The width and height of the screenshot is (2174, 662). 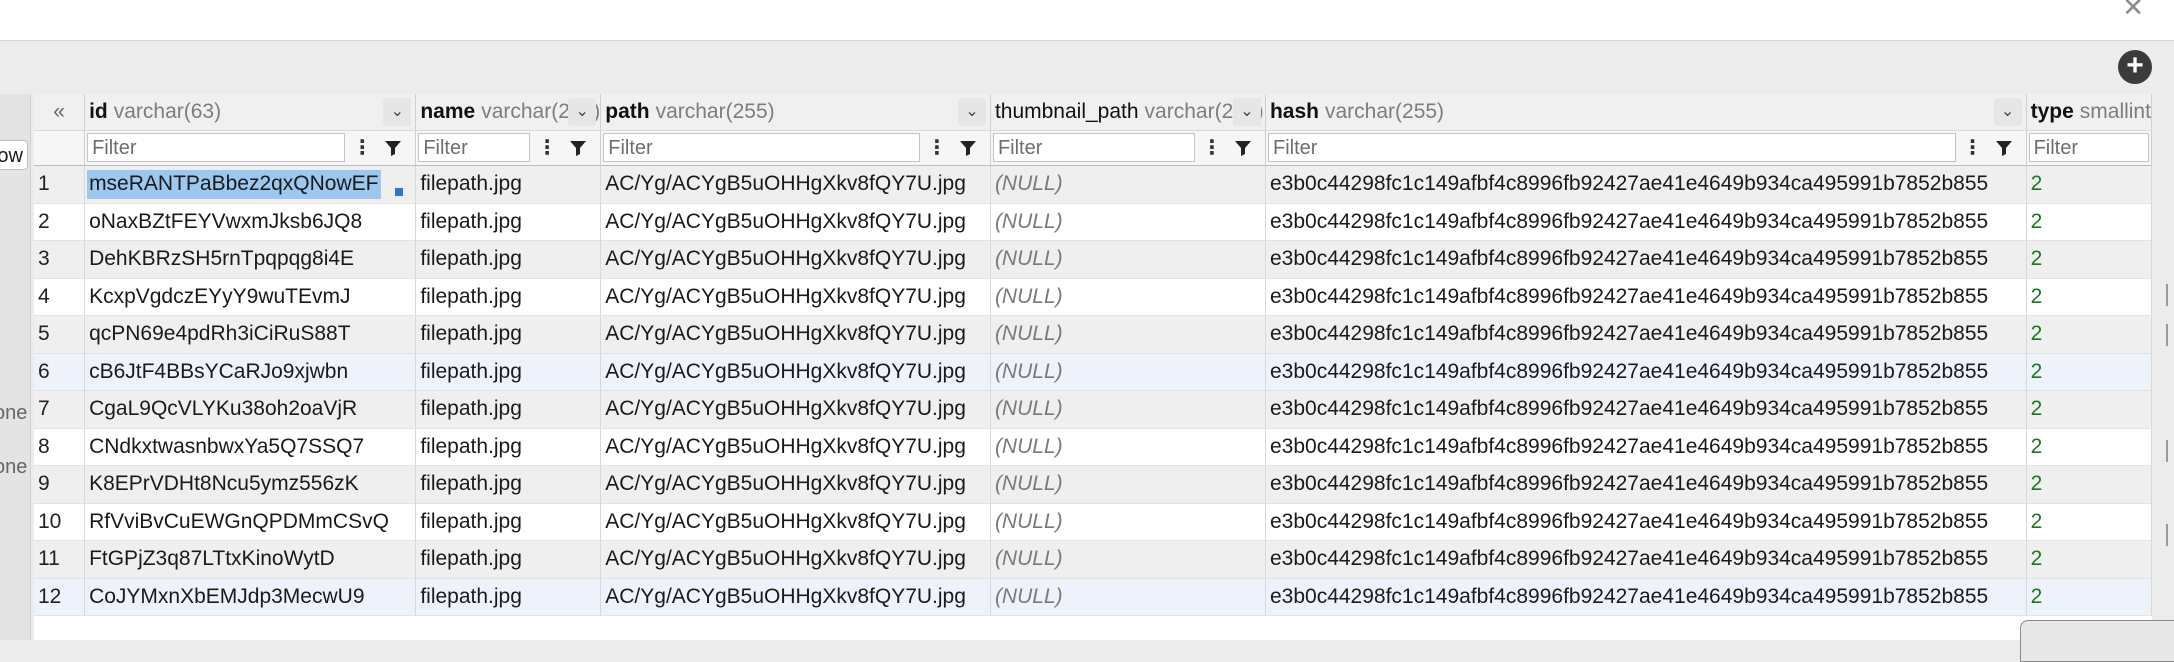 What do you see at coordinates (250, 222) in the screenshot?
I see `cell-id: oNaxBZtFEYVwxmJksb6JQ8` at bounding box center [250, 222].